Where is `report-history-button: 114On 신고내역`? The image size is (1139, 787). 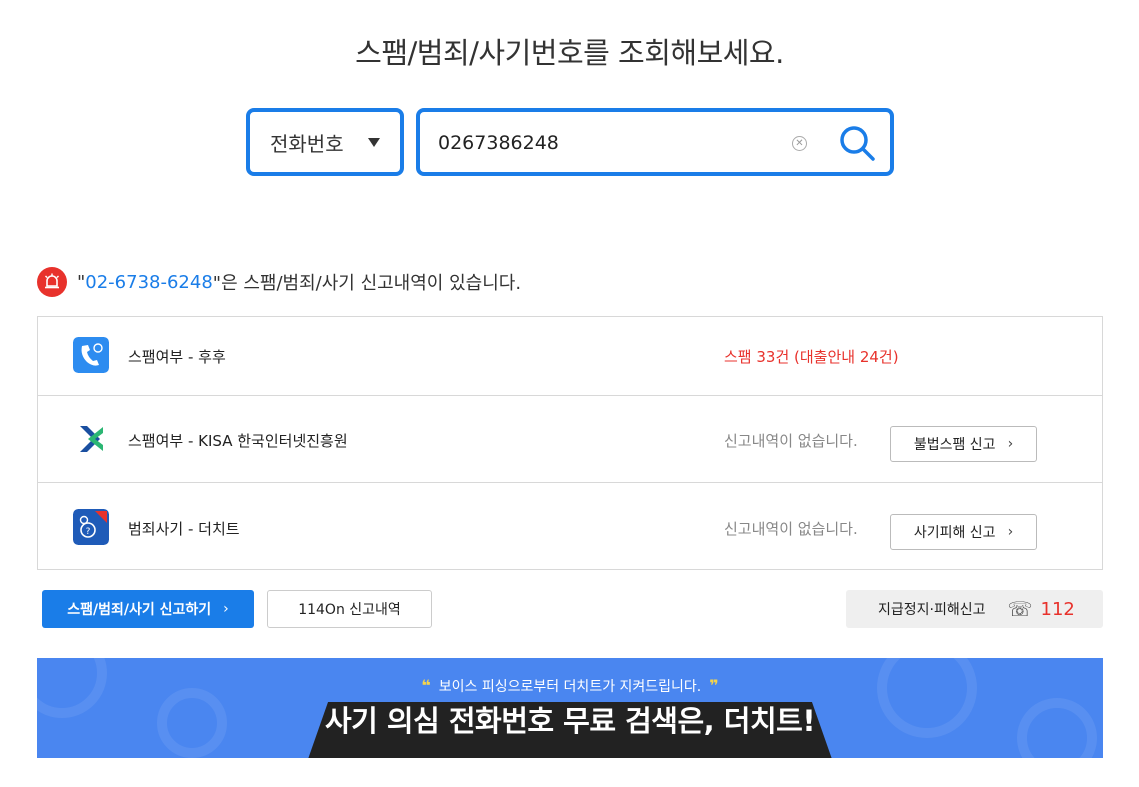 report-history-button: 114On 신고내역 is located at coordinates (349, 609).